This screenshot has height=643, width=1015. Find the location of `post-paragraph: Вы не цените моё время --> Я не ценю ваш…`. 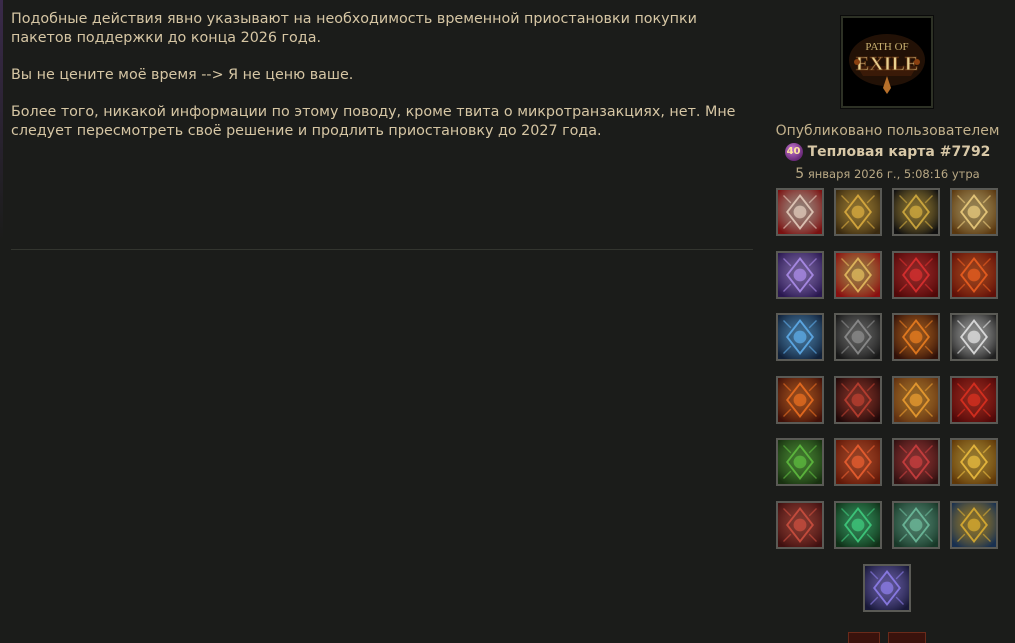

post-paragraph: Вы не цените моё время --> Я не ценю ваш… is located at coordinates (182, 75).